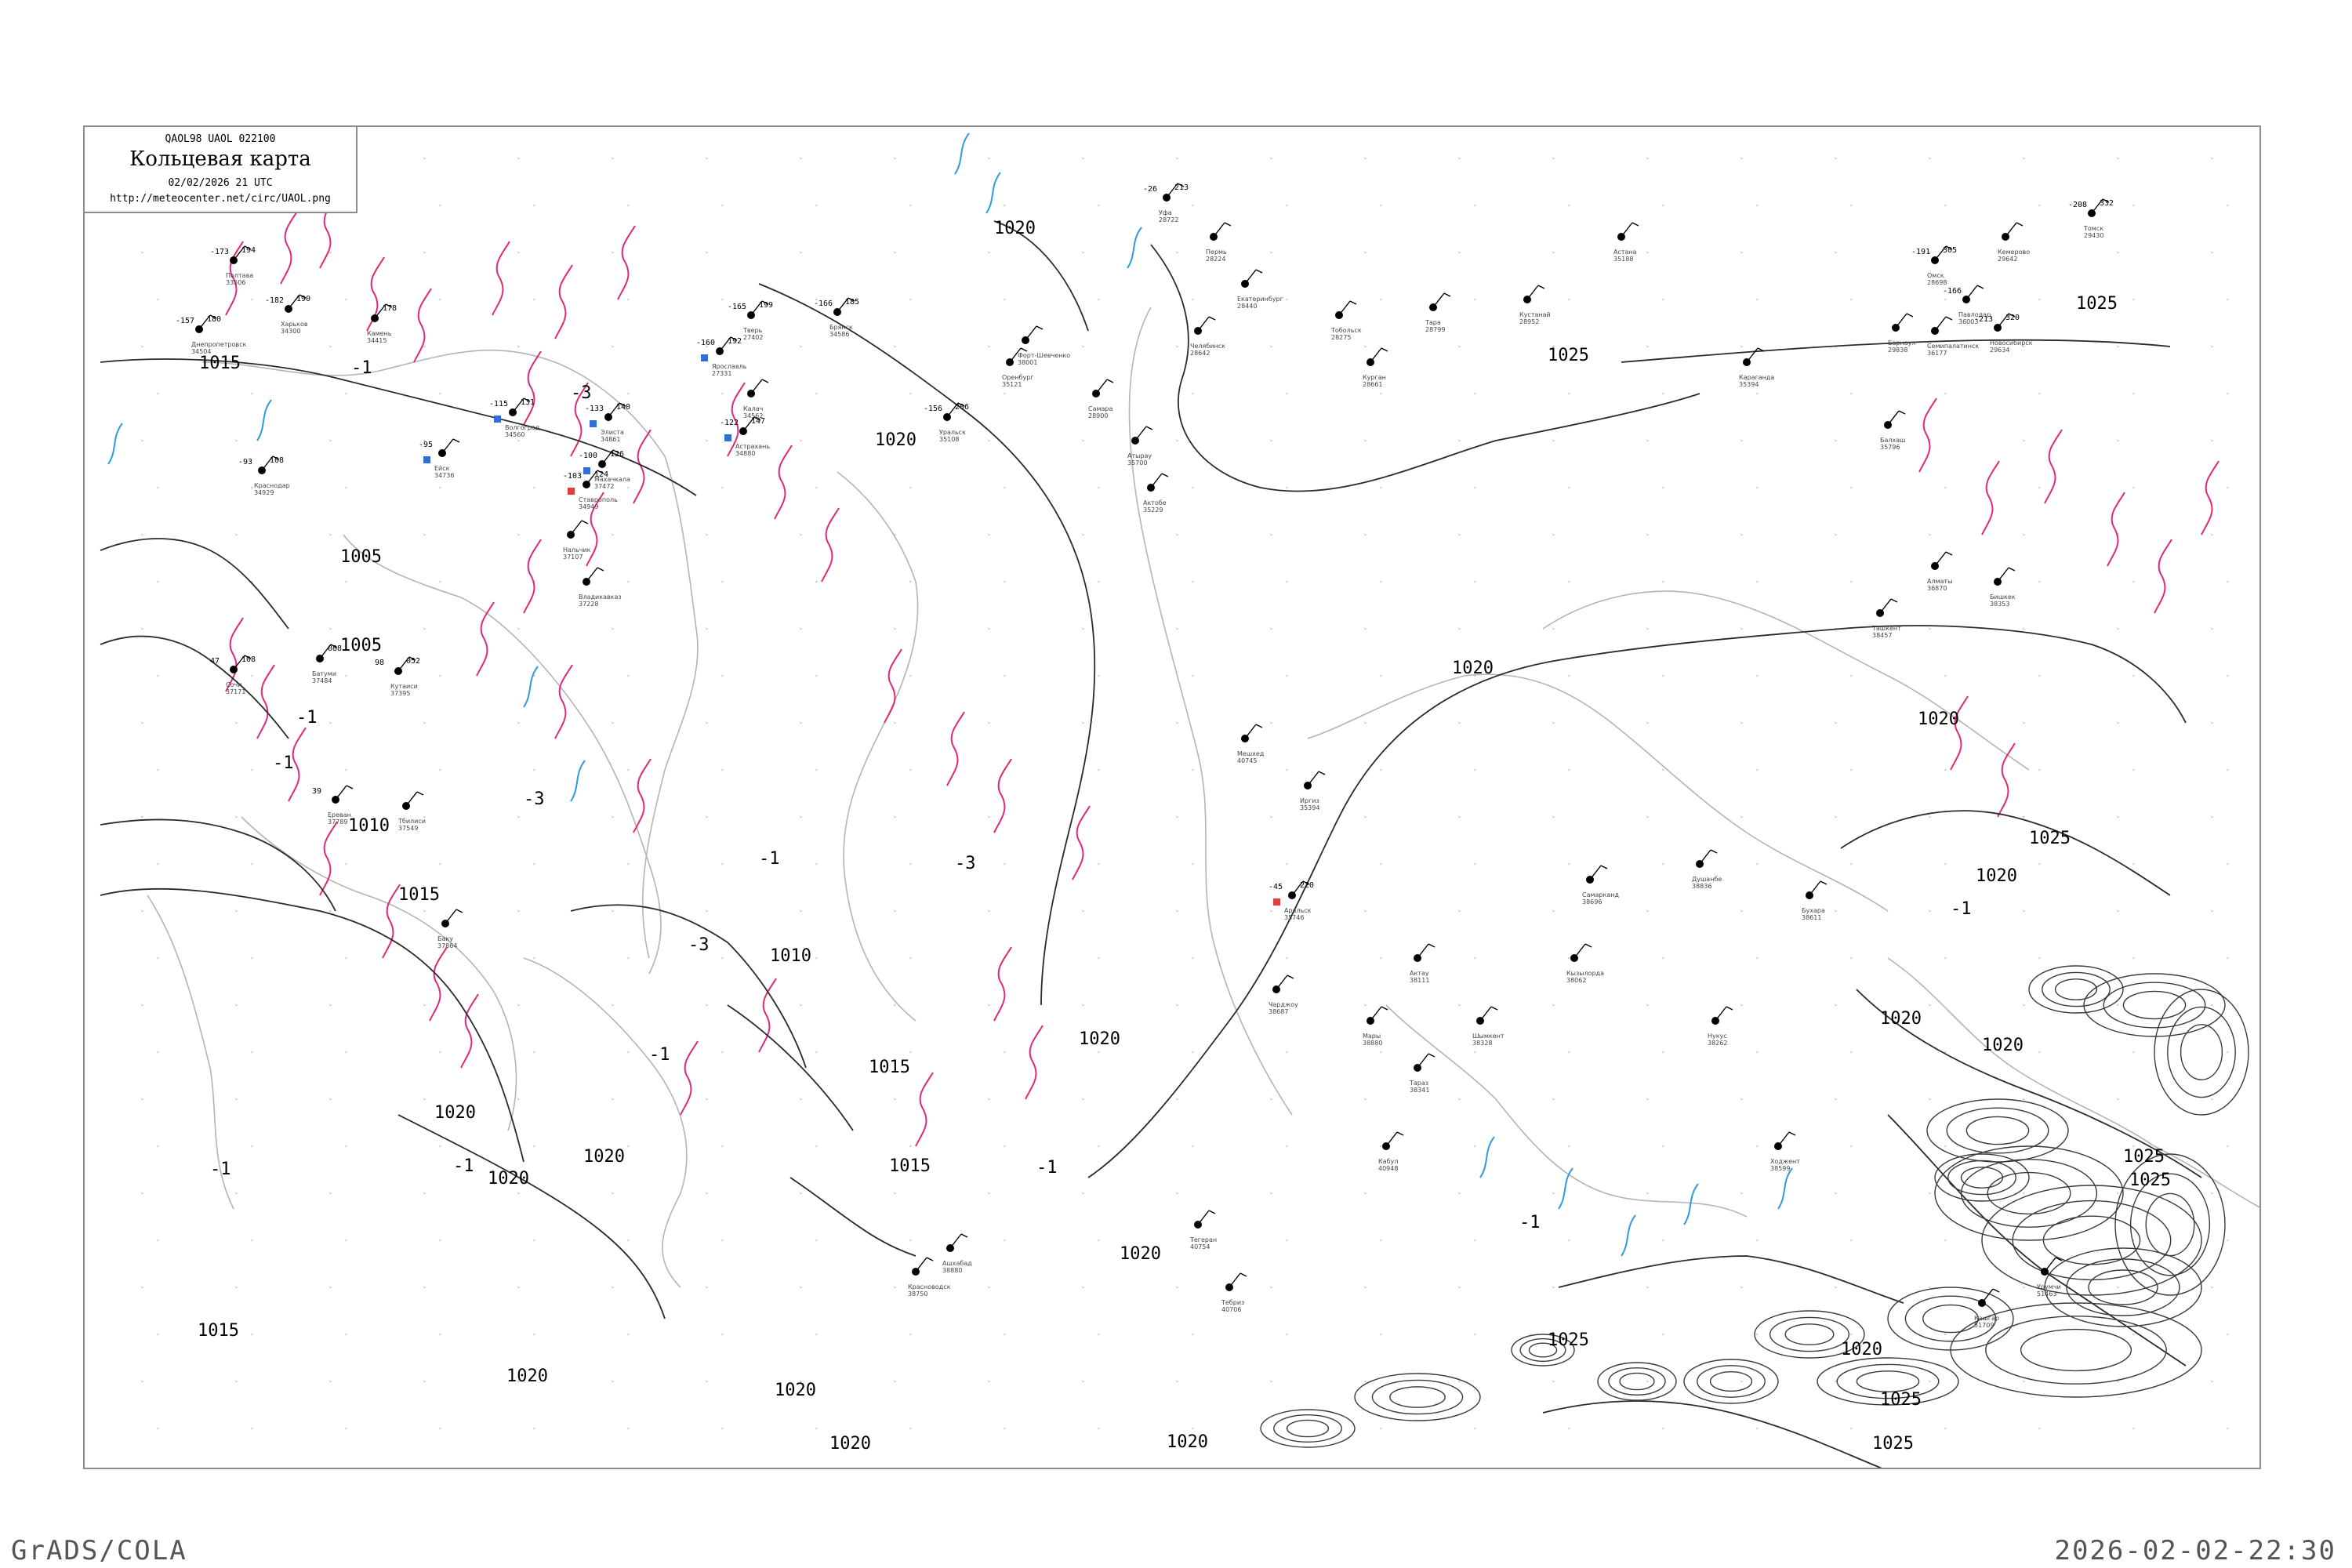  I want to click on station-id: 37228, so click(588, 604).